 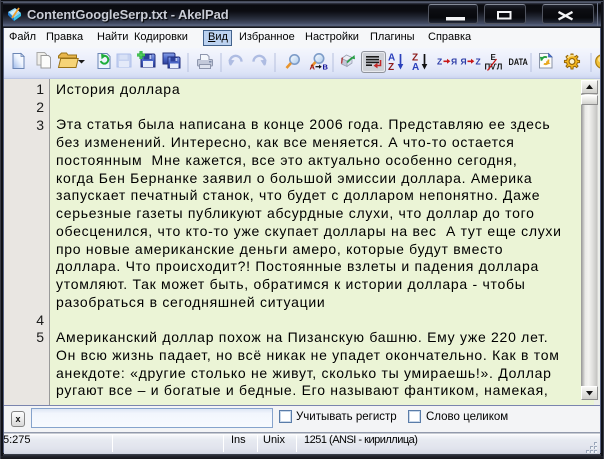 What do you see at coordinates (313, 67) in the screenshot?
I see `svg-text: А` at bounding box center [313, 67].